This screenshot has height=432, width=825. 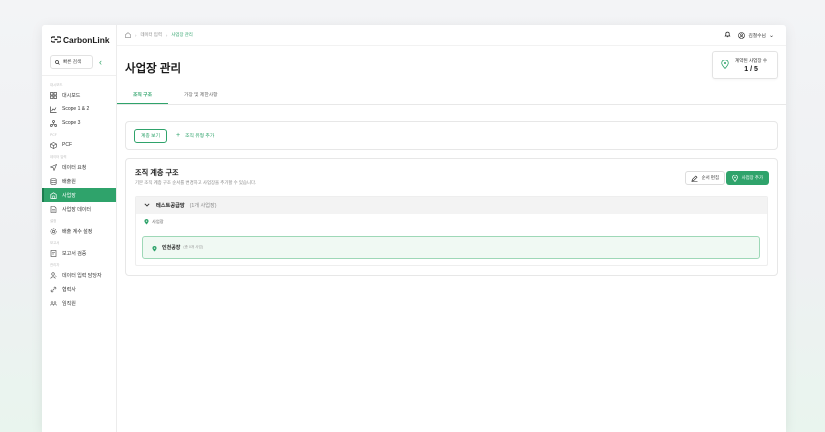 What do you see at coordinates (451, 205) in the screenshot?
I see `group-header: 테스트공급망 (1개 사업장)` at bounding box center [451, 205].